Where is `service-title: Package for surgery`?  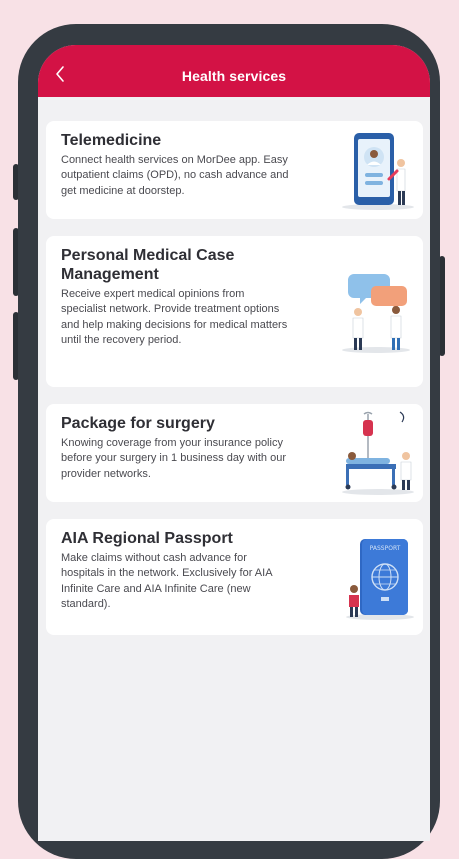 service-title: Package for surgery is located at coordinates (138, 423).